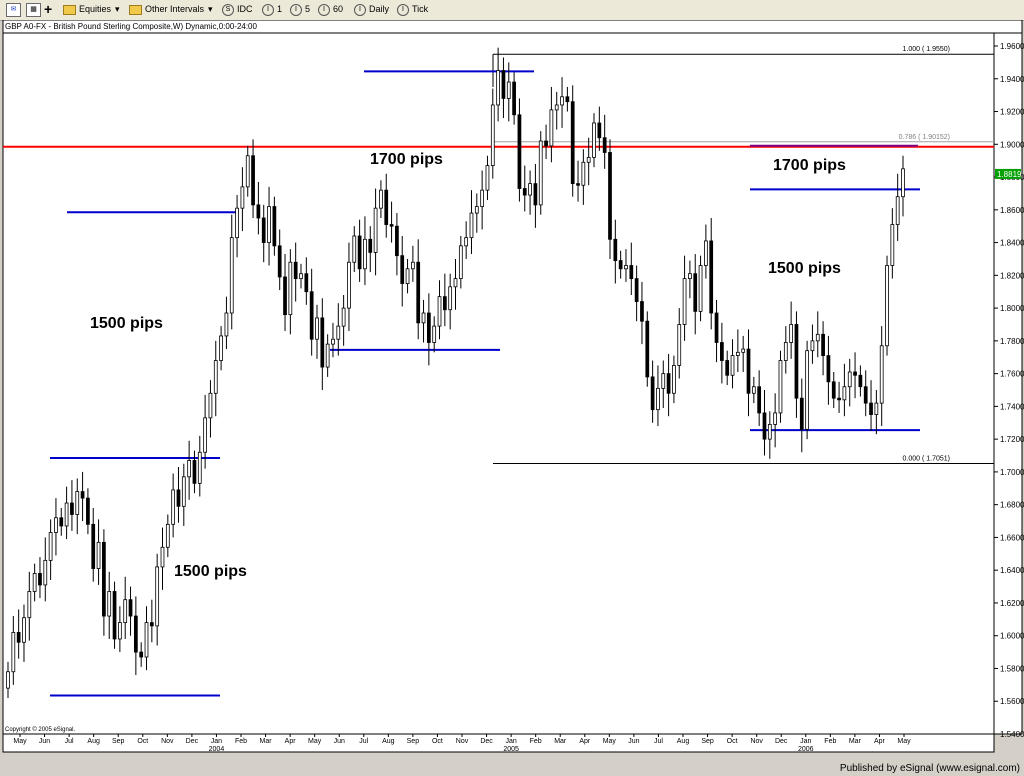 The image size is (1024, 776). Describe the element at coordinates (510, 741) in the screenshot. I see `x-tick-label: Jan` at that location.